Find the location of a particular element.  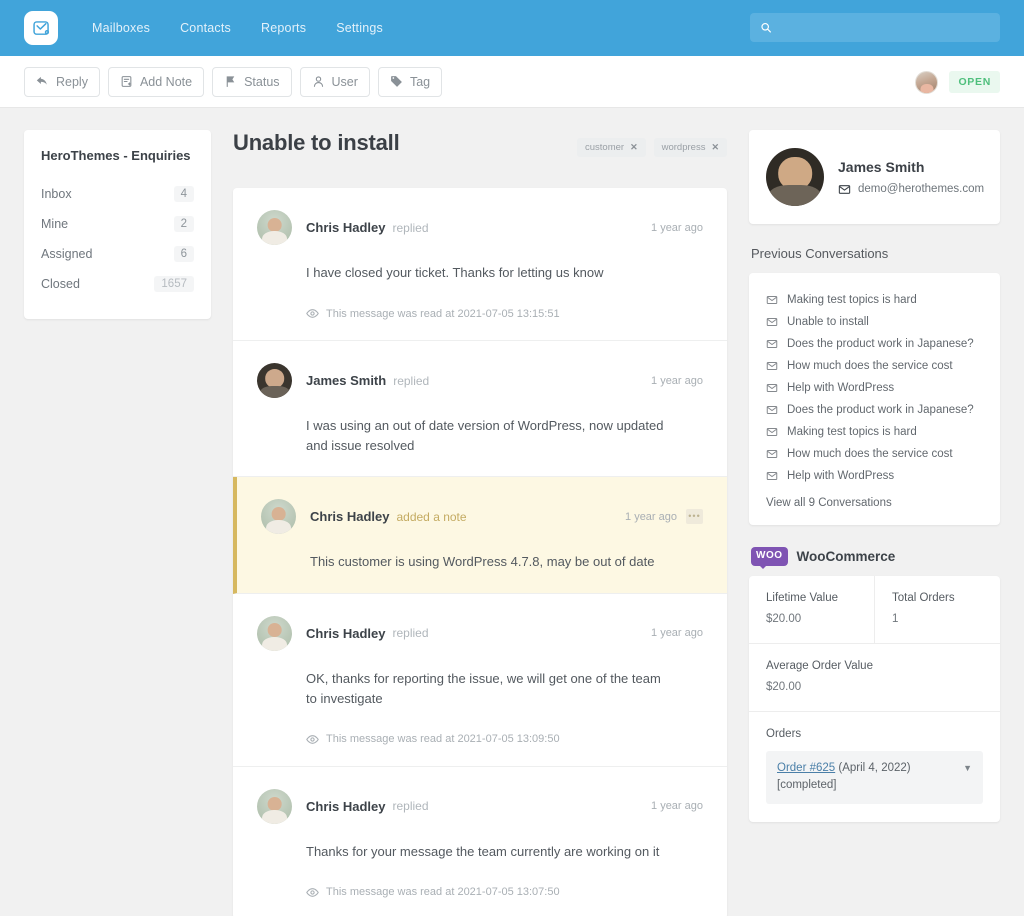

status-button: Status is located at coordinates (252, 81).